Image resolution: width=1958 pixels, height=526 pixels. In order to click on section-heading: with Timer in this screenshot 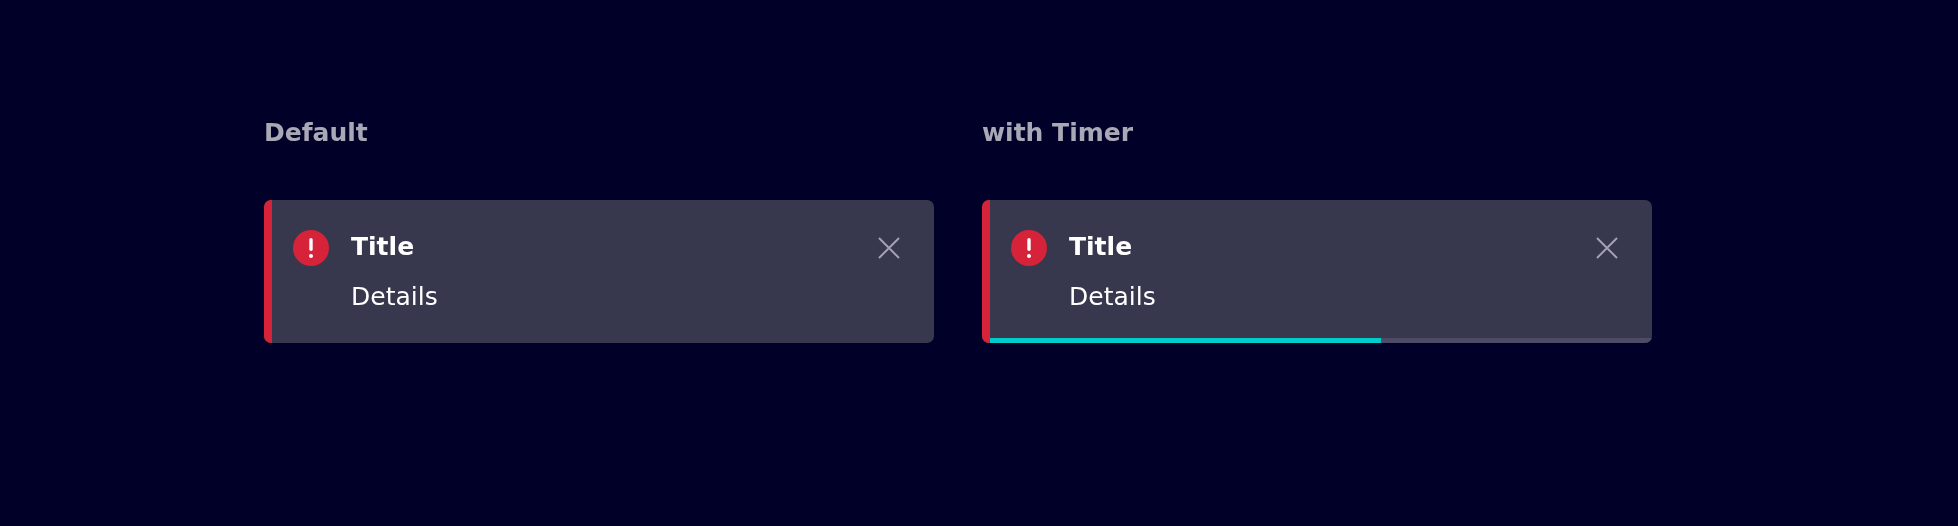, I will do `click(1058, 133)`.